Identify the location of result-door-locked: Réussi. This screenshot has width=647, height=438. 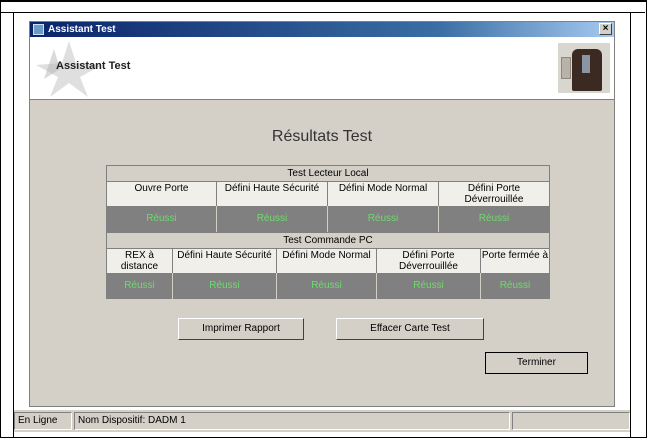
(515, 286).